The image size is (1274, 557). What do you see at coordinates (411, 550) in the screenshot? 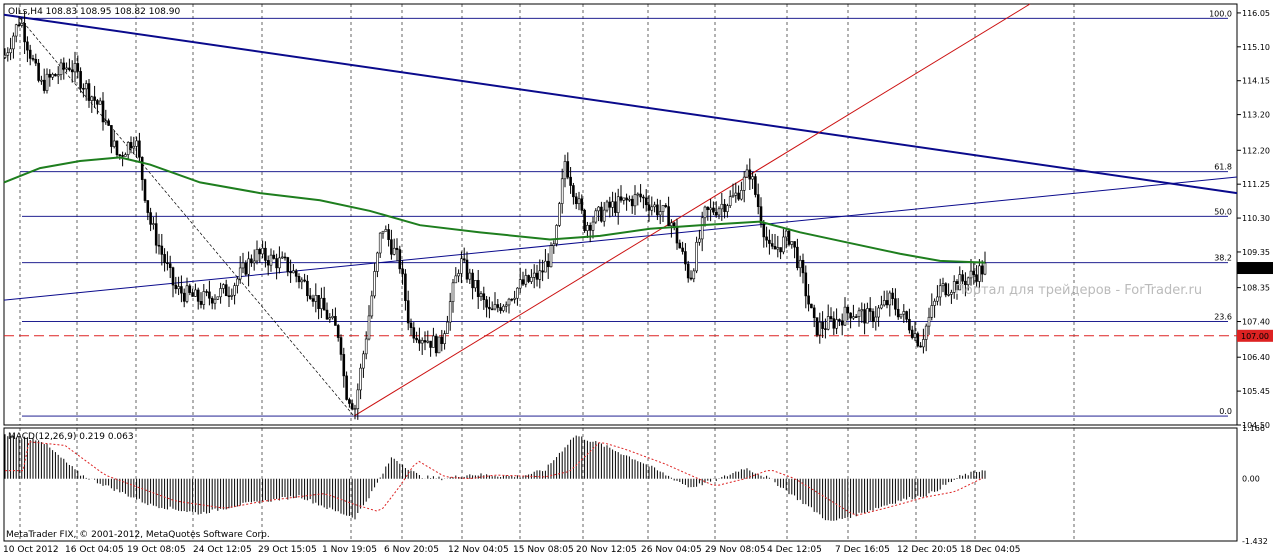
I see `x-tick-label: 6 Nov 20:05` at bounding box center [411, 550].